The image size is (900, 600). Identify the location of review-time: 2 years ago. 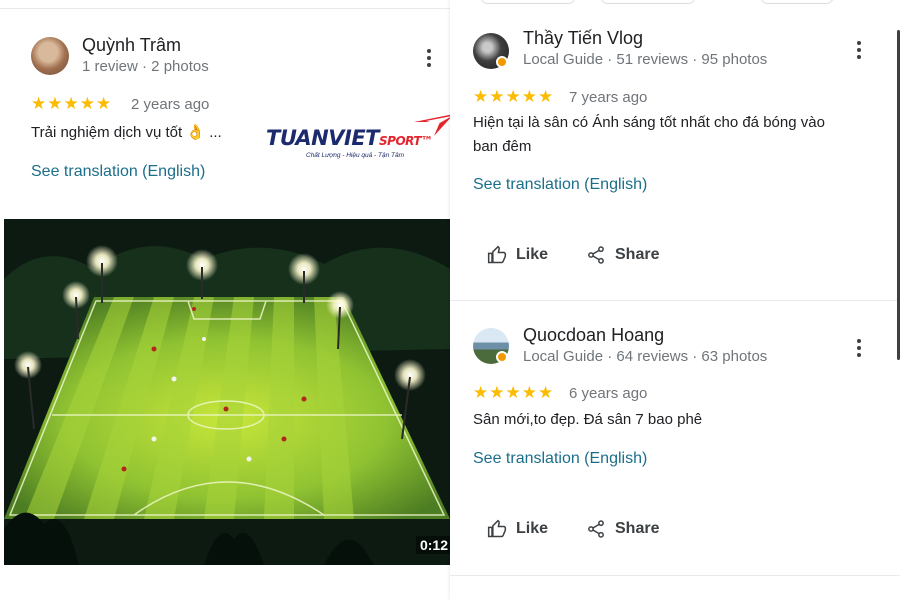
(170, 104).